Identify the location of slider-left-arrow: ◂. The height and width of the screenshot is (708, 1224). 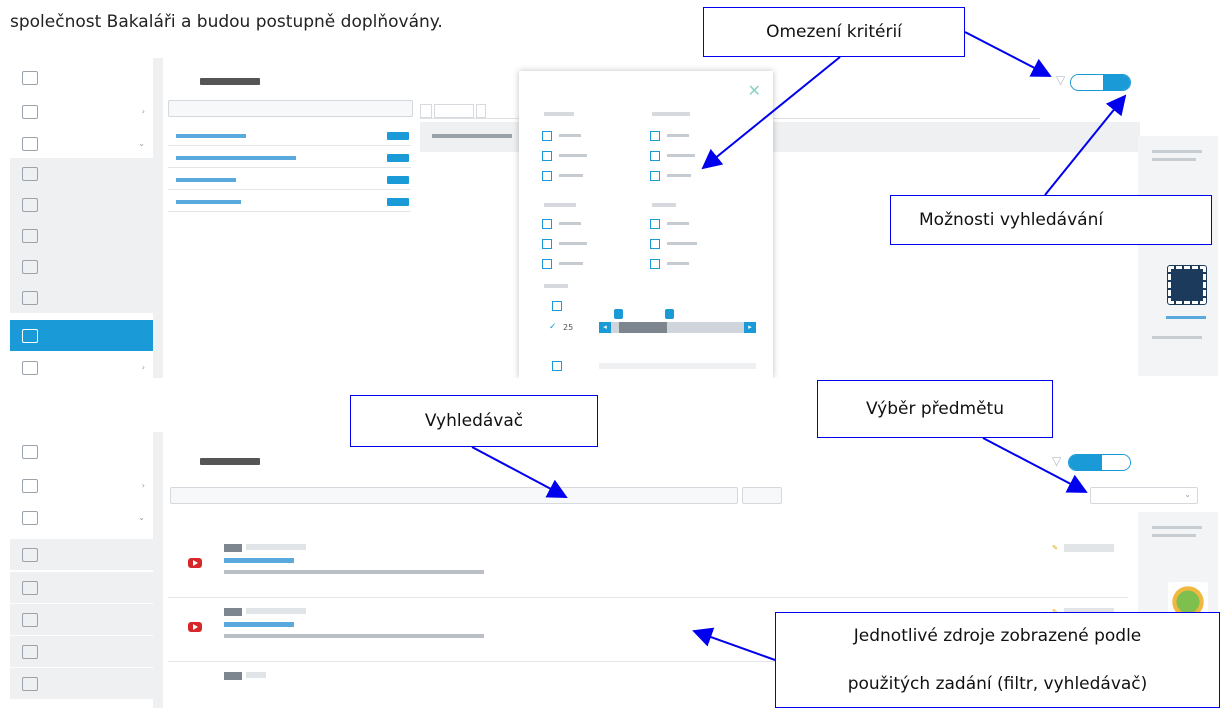
(605, 327).